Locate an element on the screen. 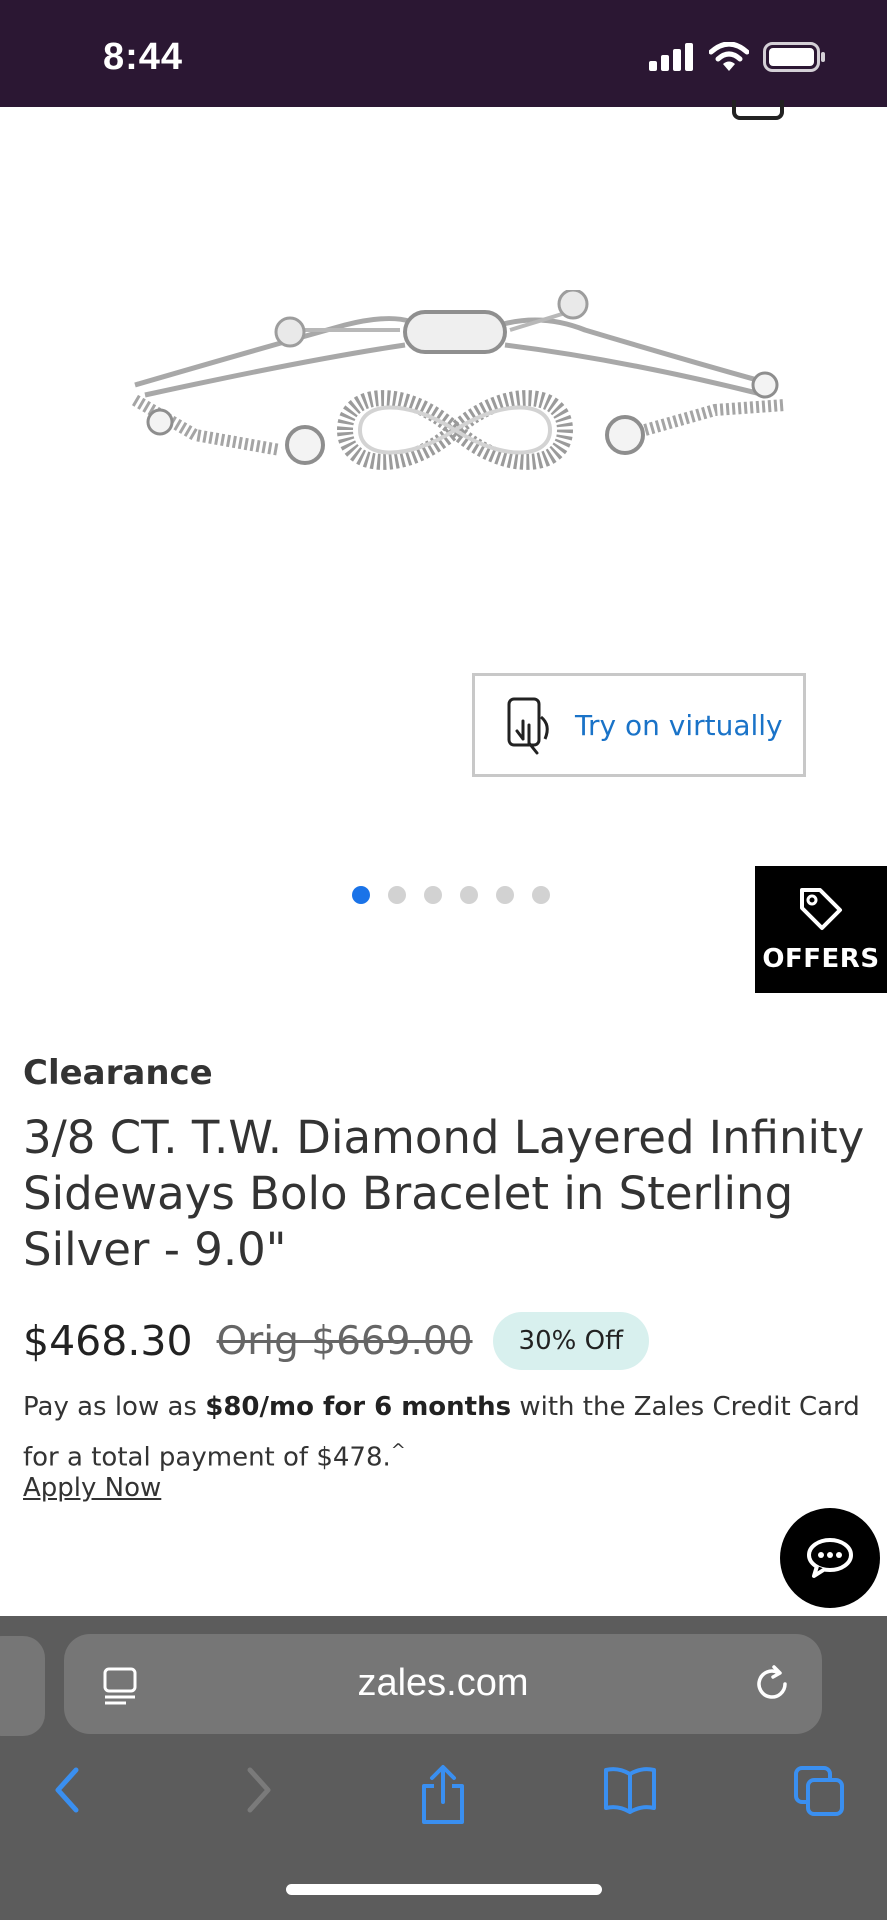 This screenshot has width=887, height=1920. reload-icon is located at coordinates (772, 1684).